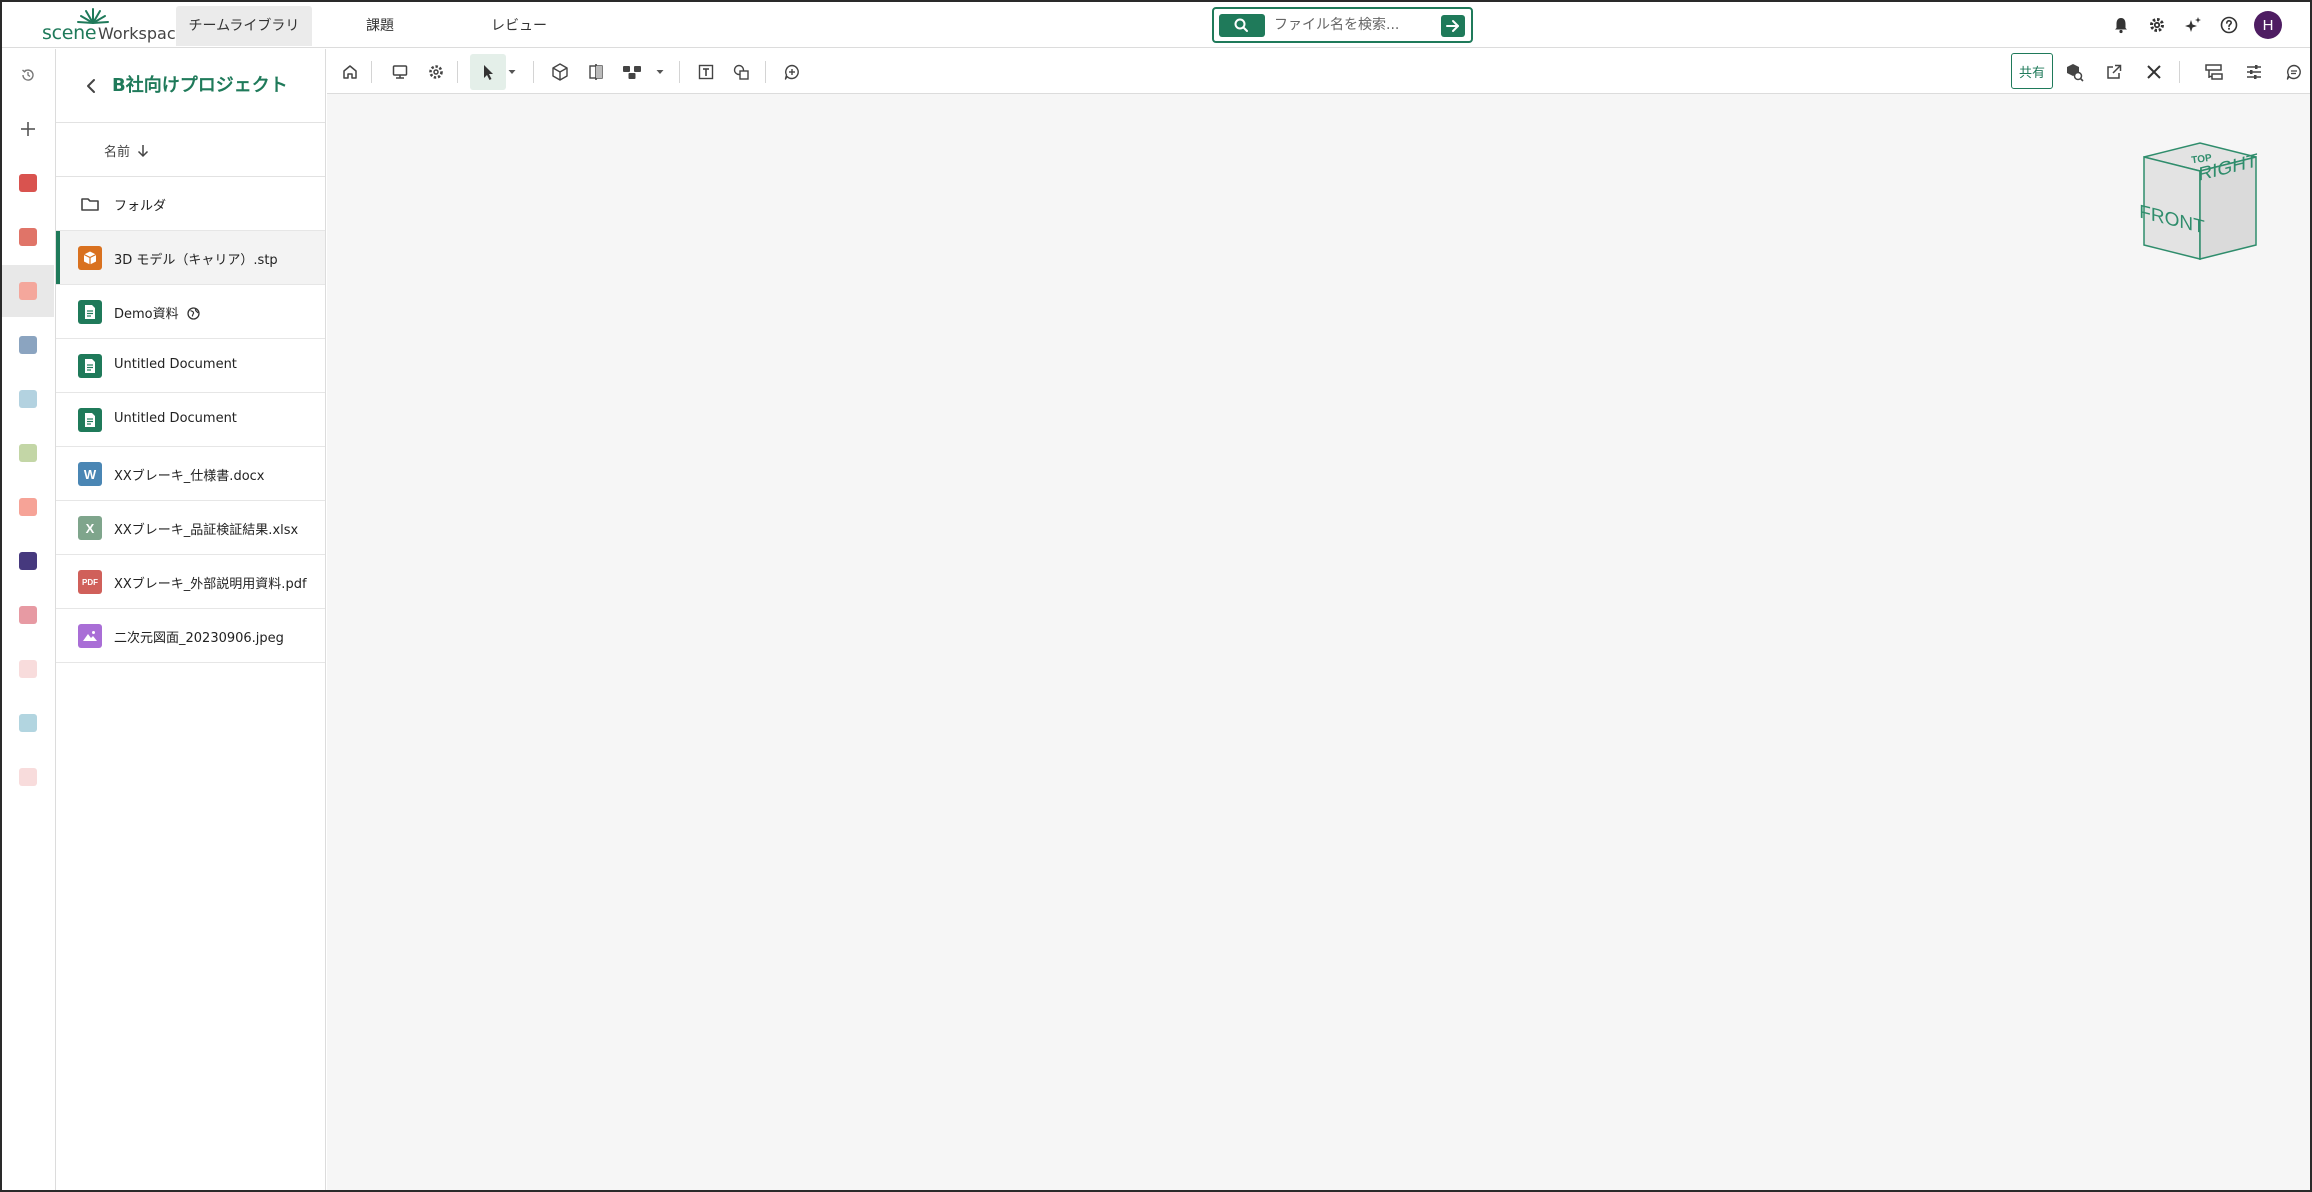 This screenshot has height=1192, width=2312. Describe the element at coordinates (193, 314) in the screenshot. I see `globe-icon` at that location.